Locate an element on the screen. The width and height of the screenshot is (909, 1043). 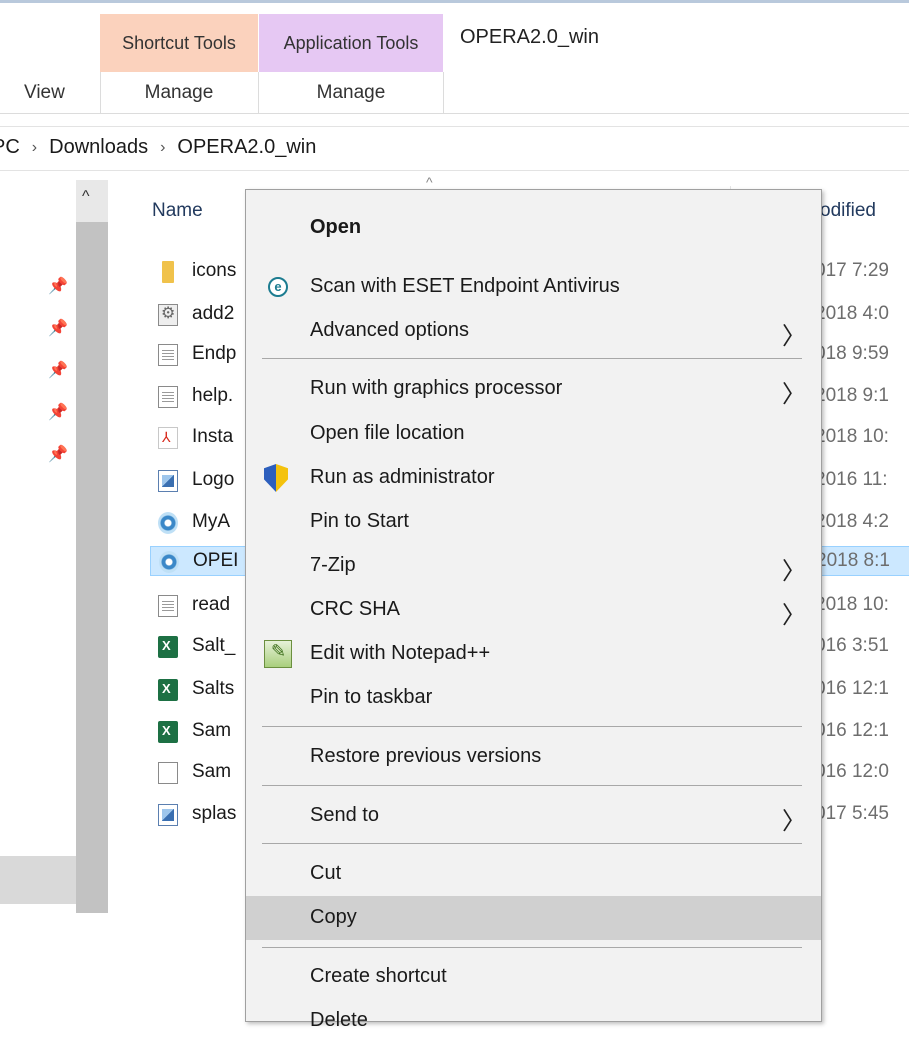
eset-antivirus-icon: e is located at coordinates (278, 287).